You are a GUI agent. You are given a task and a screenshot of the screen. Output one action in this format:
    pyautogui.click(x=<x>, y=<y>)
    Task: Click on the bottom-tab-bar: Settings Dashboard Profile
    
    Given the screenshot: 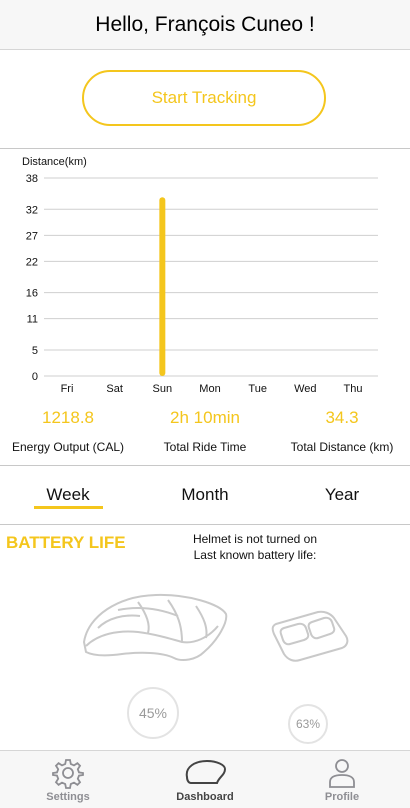 What is the action you would take?
    pyautogui.click(x=205, y=779)
    